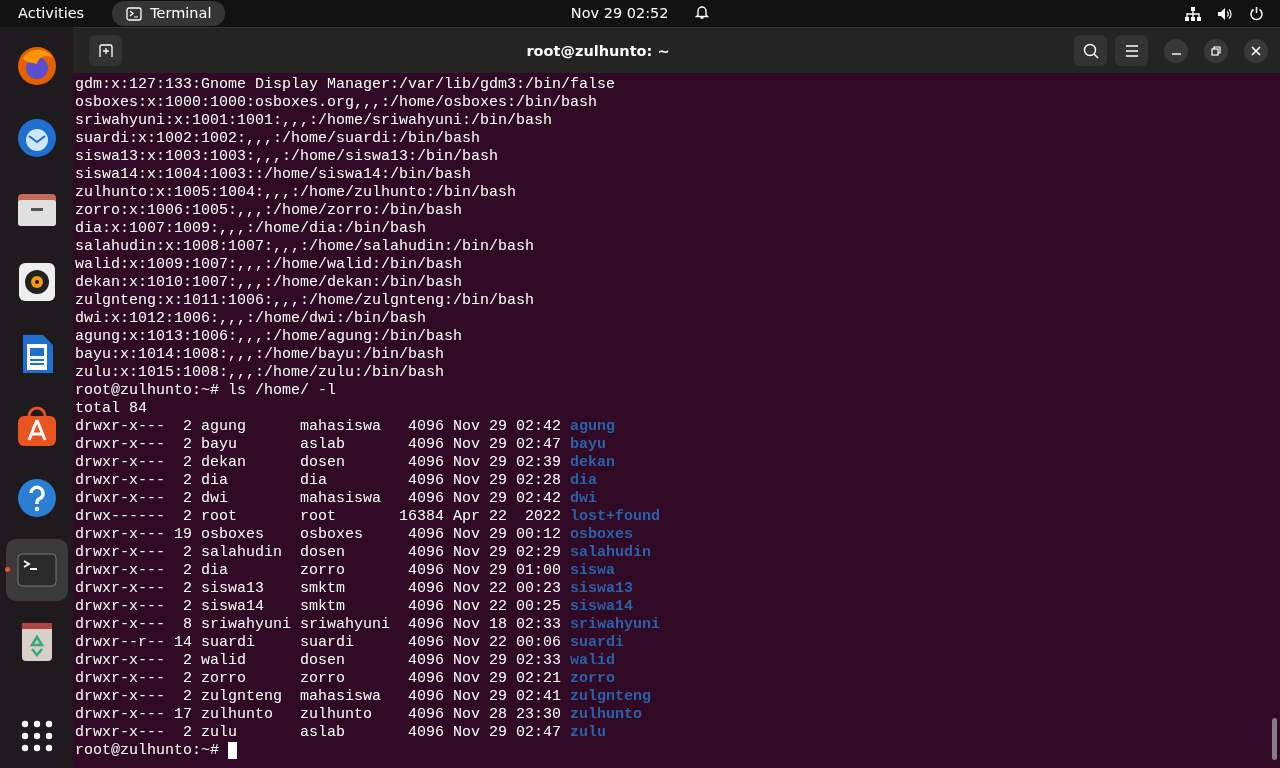 The width and height of the screenshot is (1280, 768). I want to click on new-tab-icon, so click(105, 50).